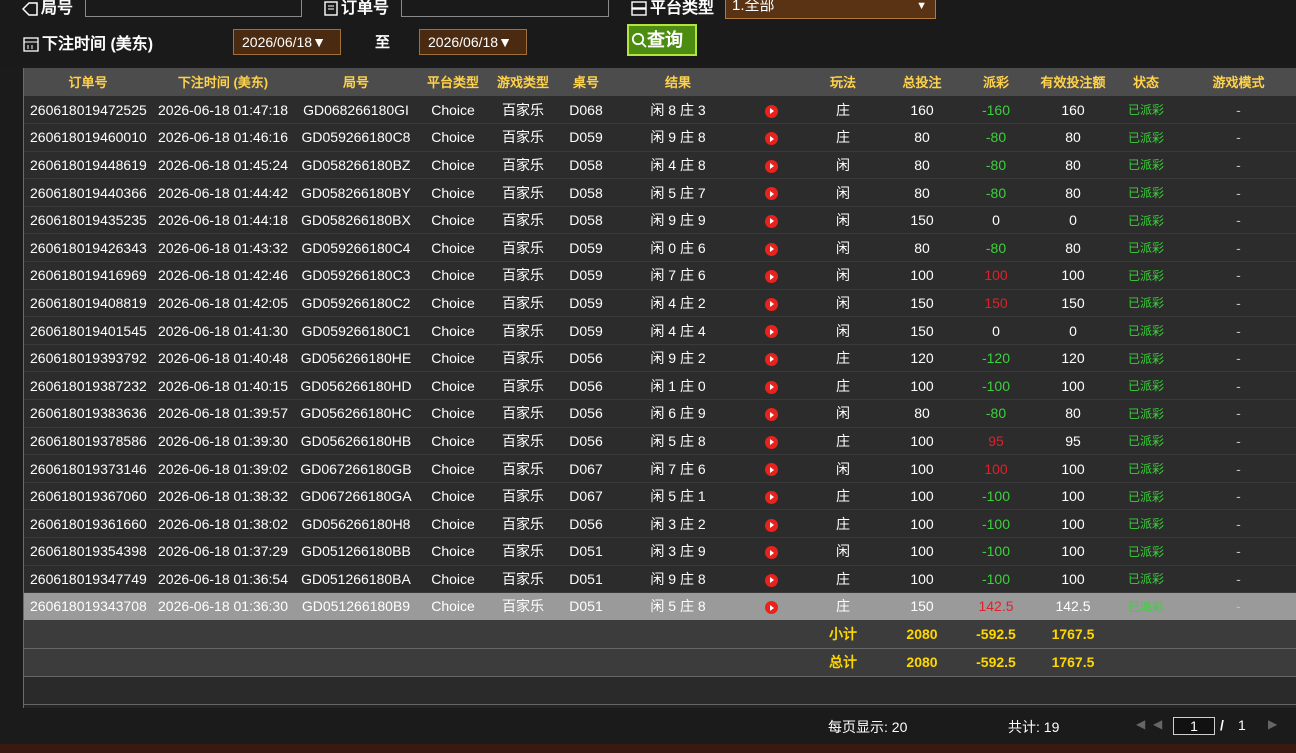 This screenshot has height=753, width=1296. I want to click on date-from-select: 2026/06/18▼, so click(287, 42).